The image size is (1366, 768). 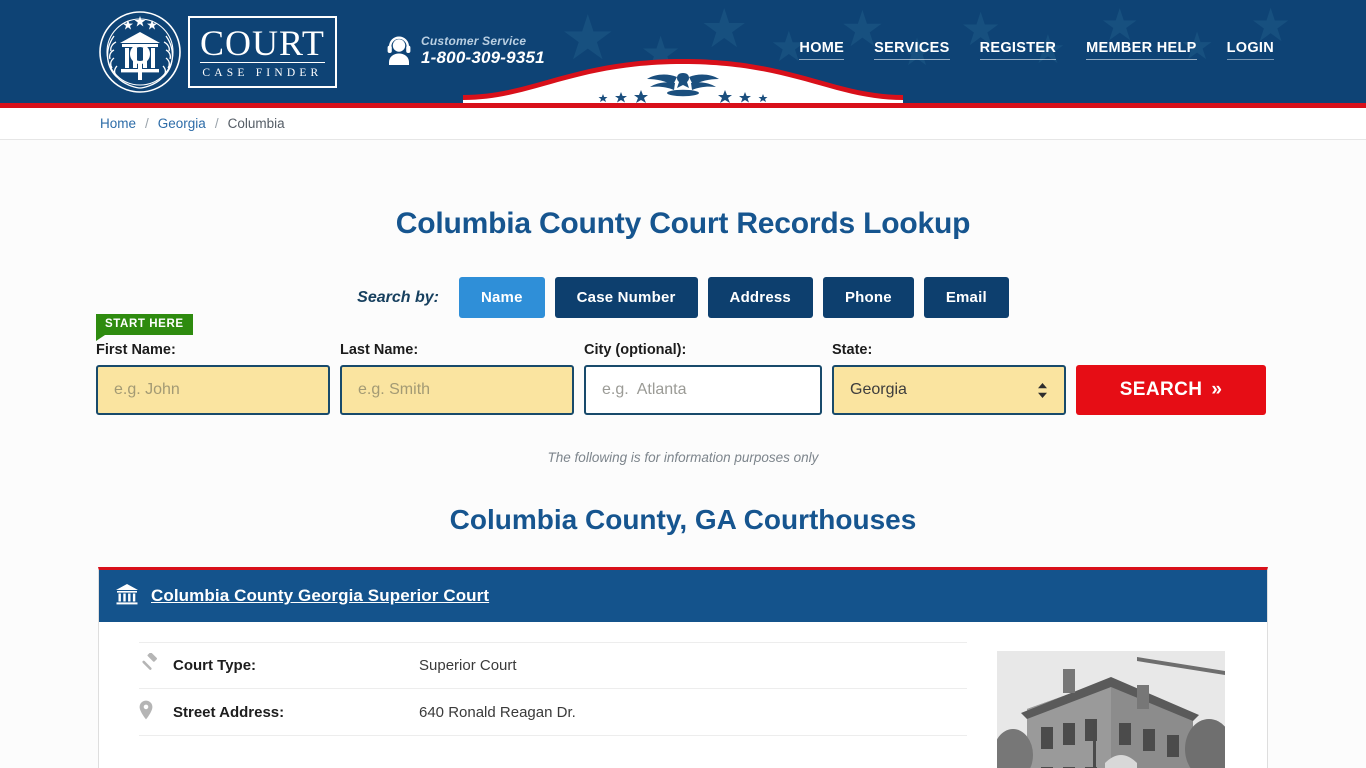 What do you see at coordinates (262, 72) in the screenshot?
I see `logo-sub-text: CASE FINDER` at bounding box center [262, 72].